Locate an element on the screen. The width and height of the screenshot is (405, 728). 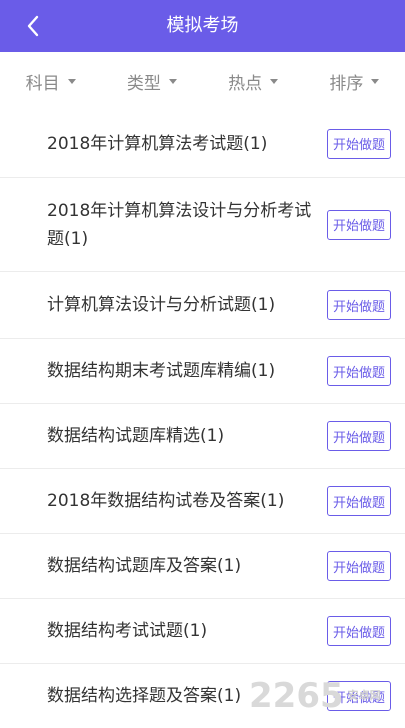
list-item: 数据结构试题库及答案(1) 开始做题 is located at coordinates (202, 566).